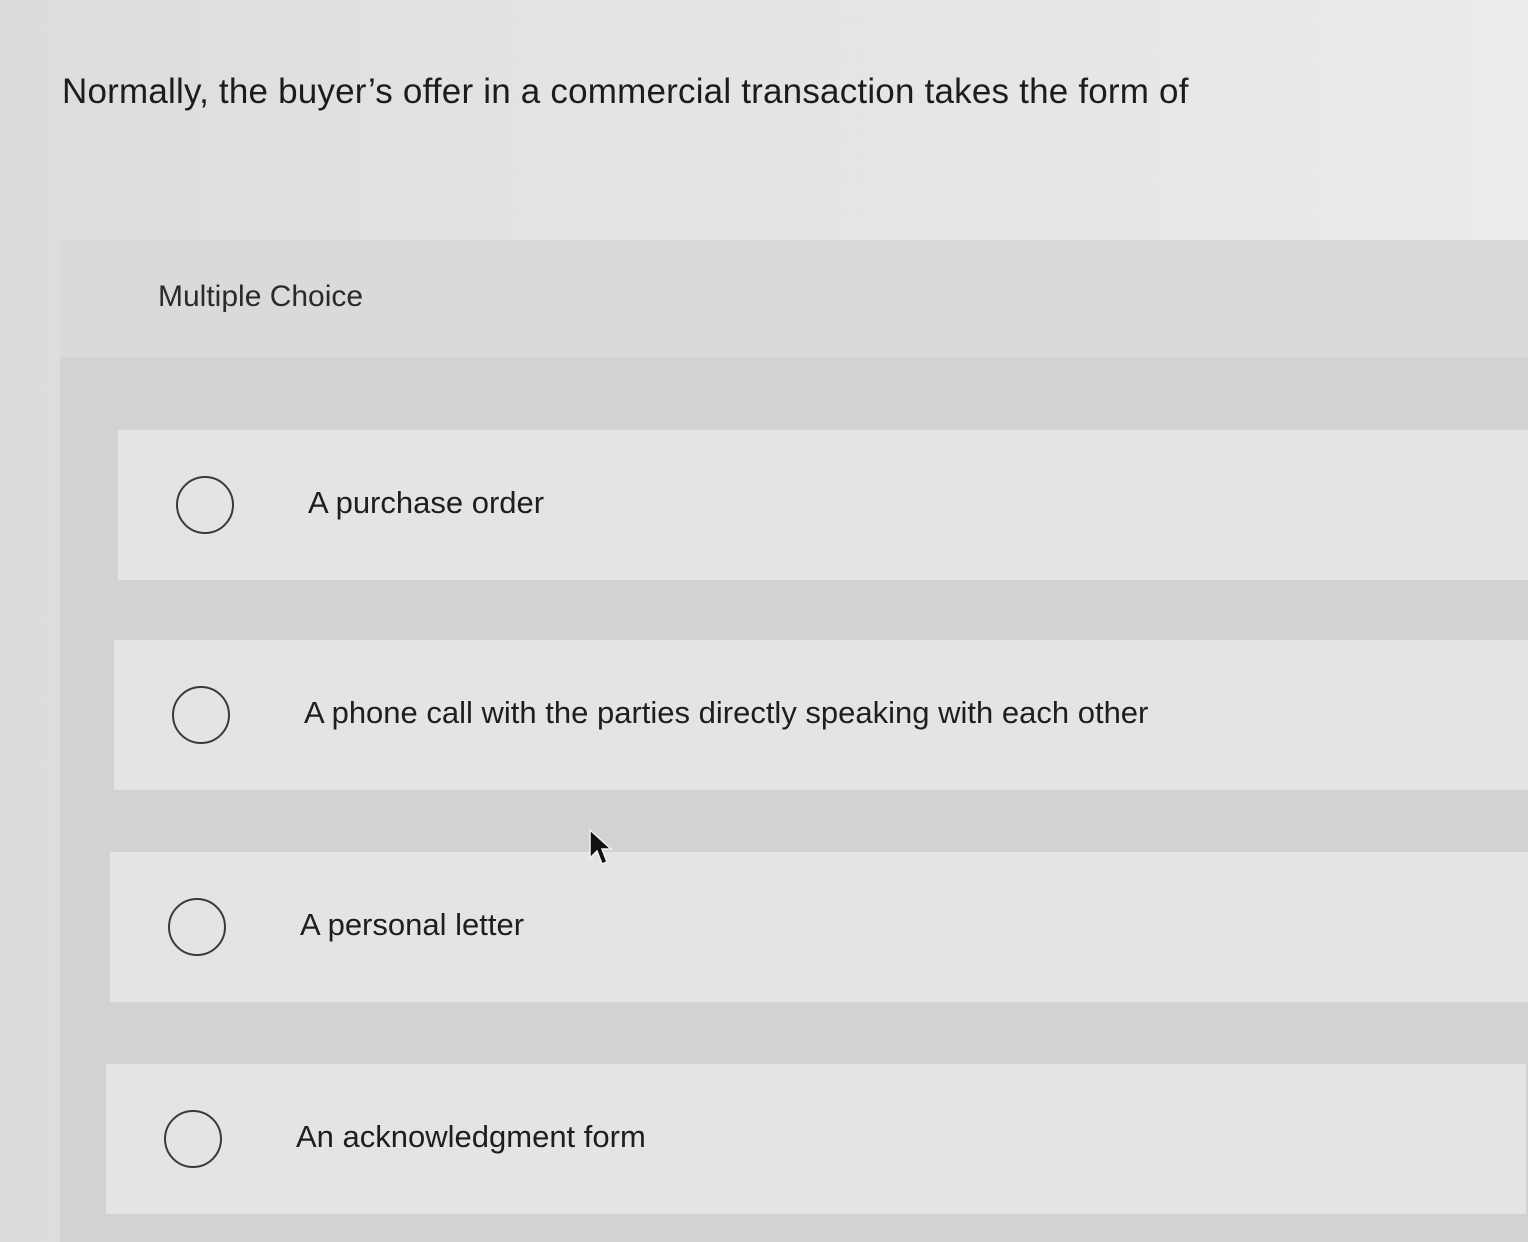 The height and width of the screenshot is (1242, 1528). What do you see at coordinates (426, 502) in the screenshot?
I see `option-label: A purchase order` at bounding box center [426, 502].